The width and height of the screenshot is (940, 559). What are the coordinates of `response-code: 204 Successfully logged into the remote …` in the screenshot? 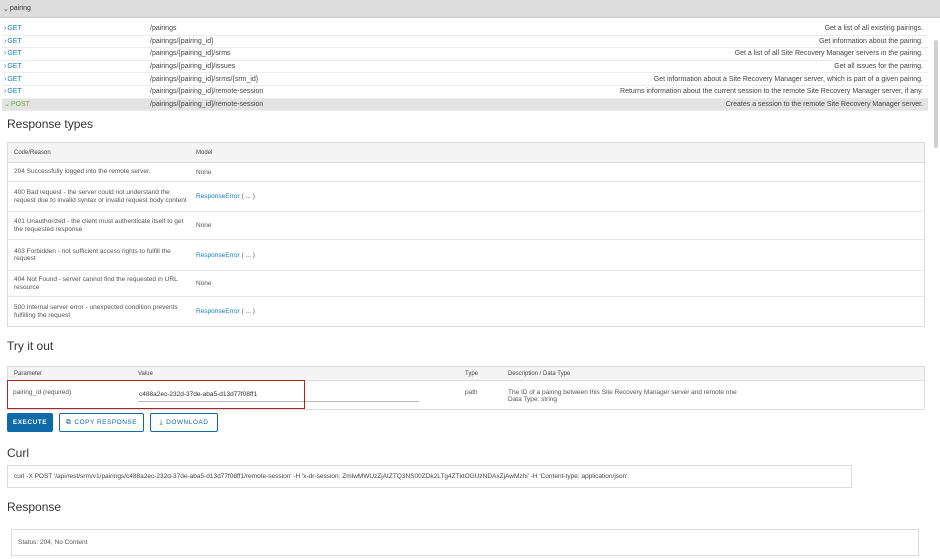 It's located at (82, 172).